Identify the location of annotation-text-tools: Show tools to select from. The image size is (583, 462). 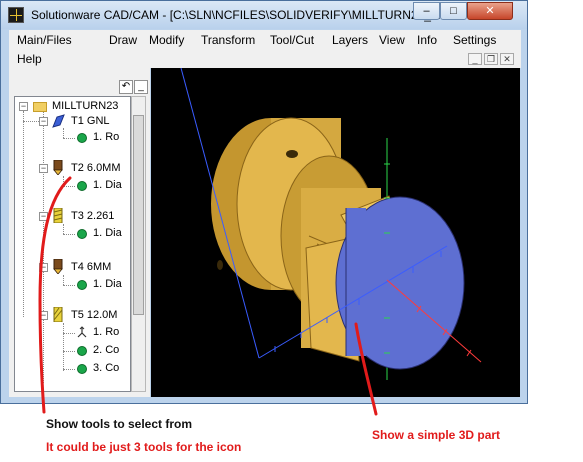
(119, 424).